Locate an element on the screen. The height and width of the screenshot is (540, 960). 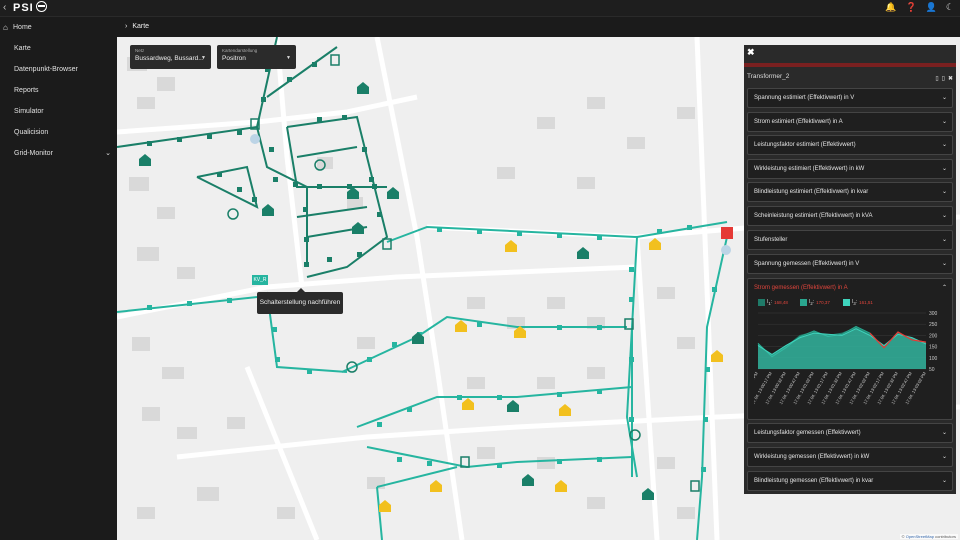
moon-icon: ☾ is located at coordinates (950, 7).